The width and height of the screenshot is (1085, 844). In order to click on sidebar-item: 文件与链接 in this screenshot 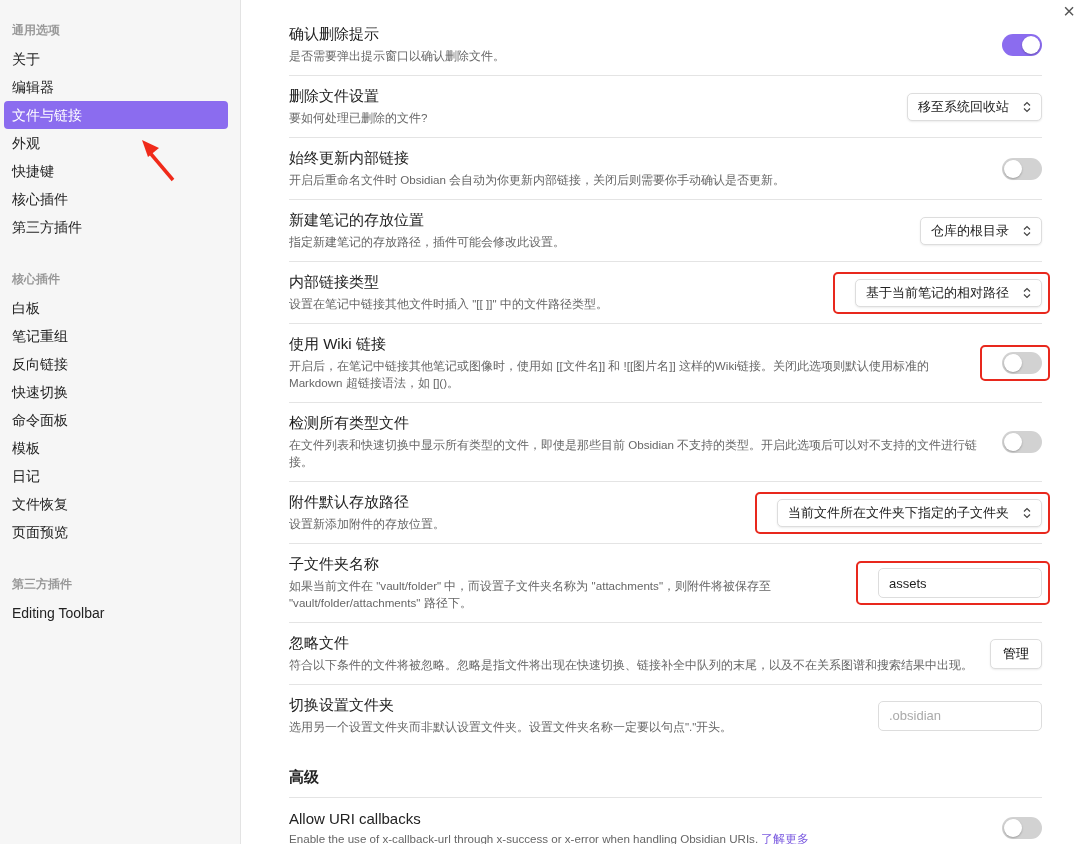, I will do `click(116, 115)`.